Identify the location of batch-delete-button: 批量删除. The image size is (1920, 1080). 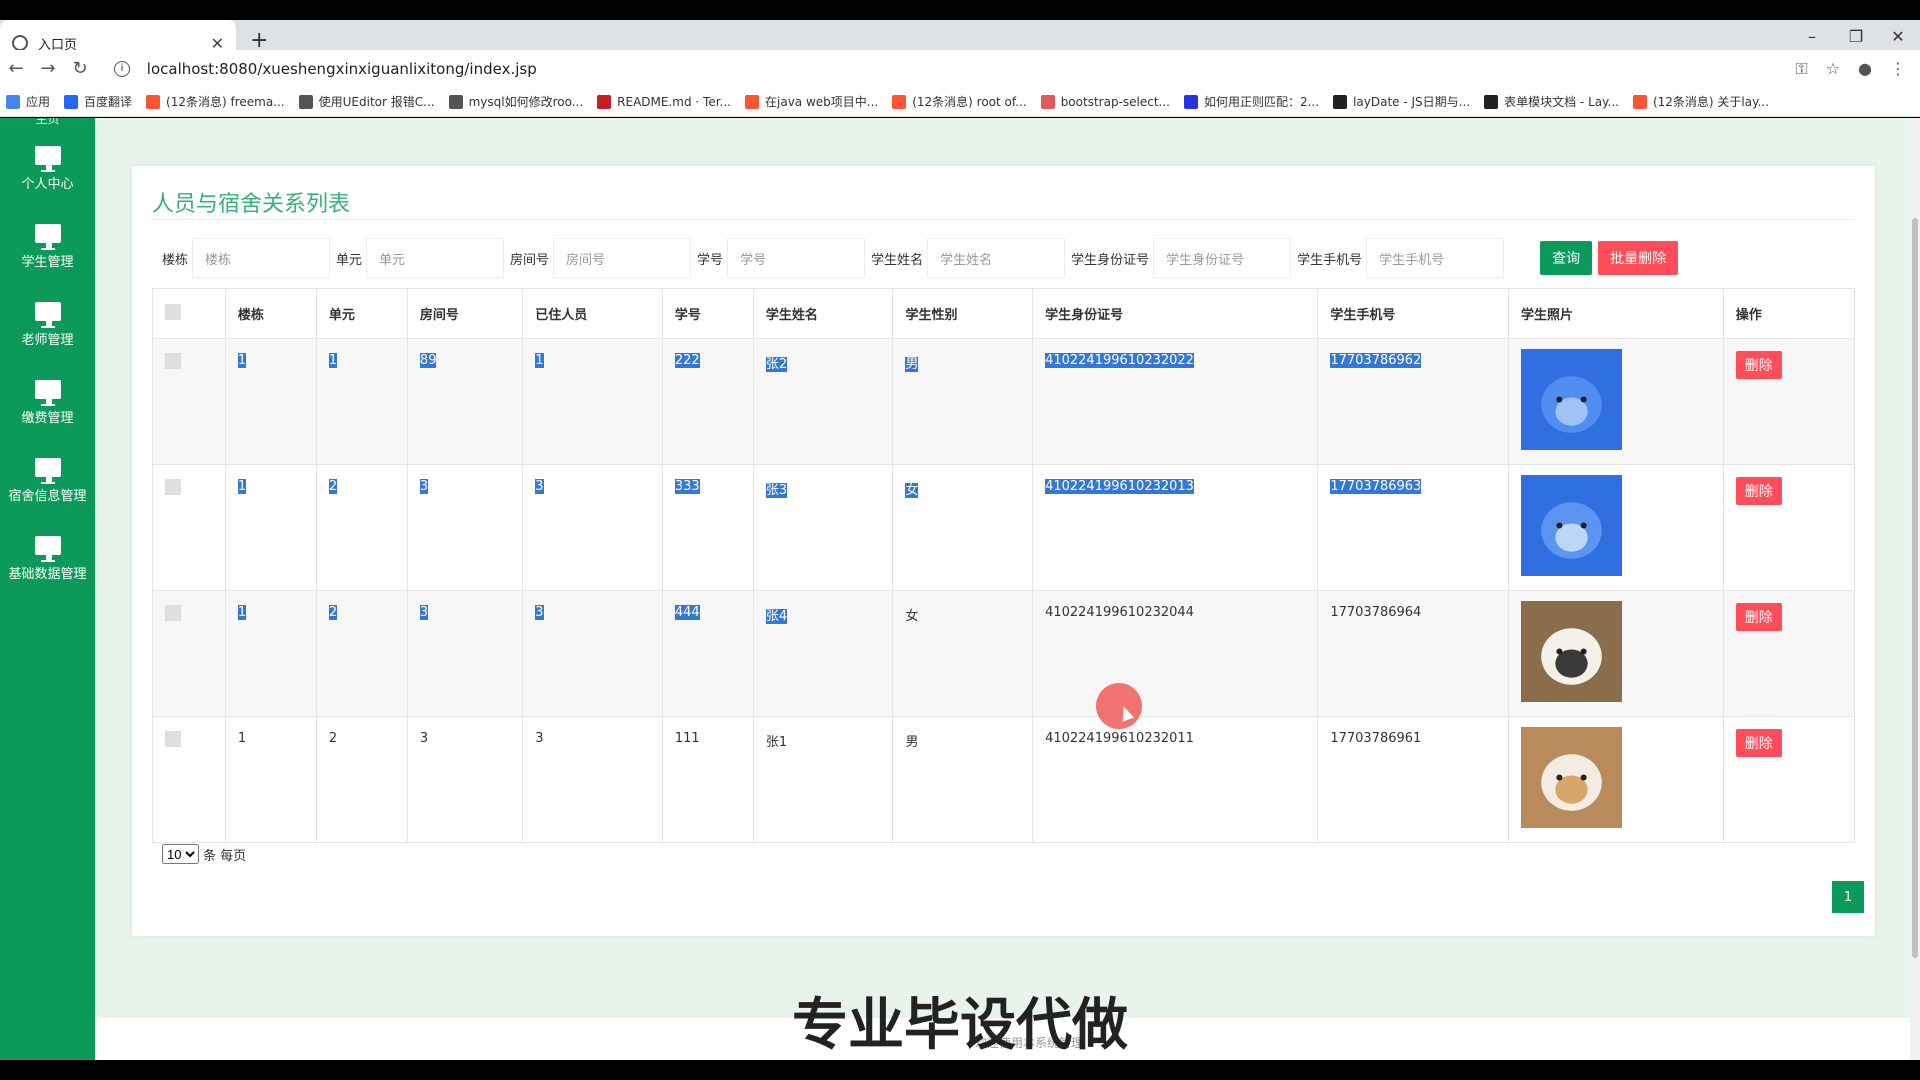
(1638, 258).